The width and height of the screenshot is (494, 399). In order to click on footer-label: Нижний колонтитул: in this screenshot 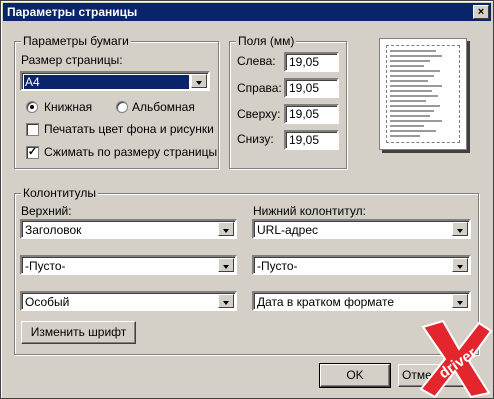, I will do `click(309, 211)`.